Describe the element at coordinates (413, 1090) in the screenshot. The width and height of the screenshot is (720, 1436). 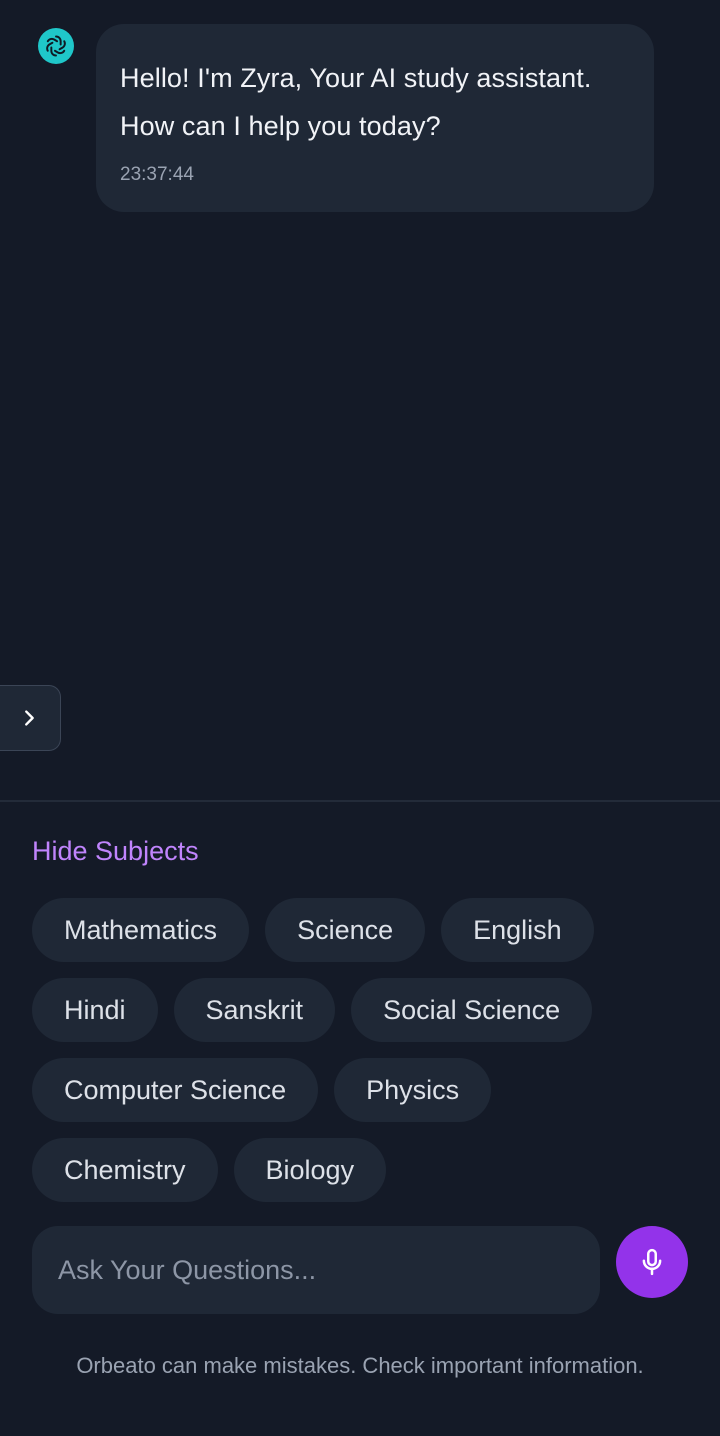
I see `subject-chip-physics: Physics` at that location.